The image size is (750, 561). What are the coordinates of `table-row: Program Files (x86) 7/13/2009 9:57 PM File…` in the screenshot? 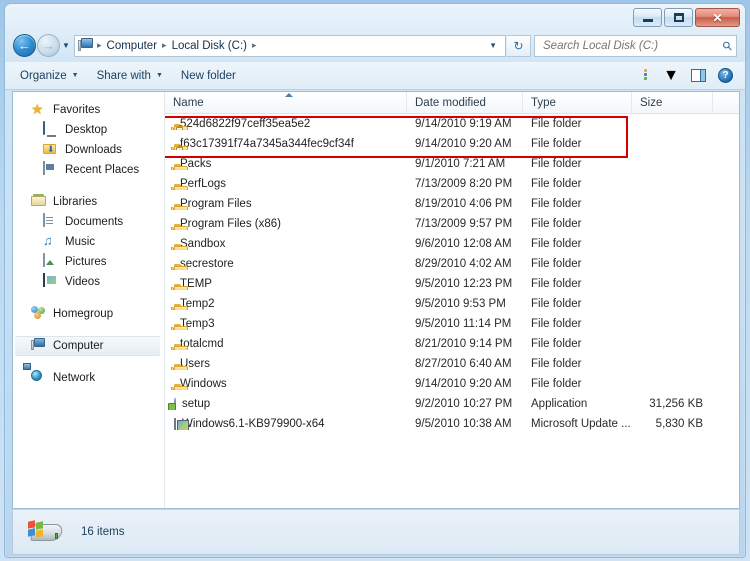 It's located at (452, 224).